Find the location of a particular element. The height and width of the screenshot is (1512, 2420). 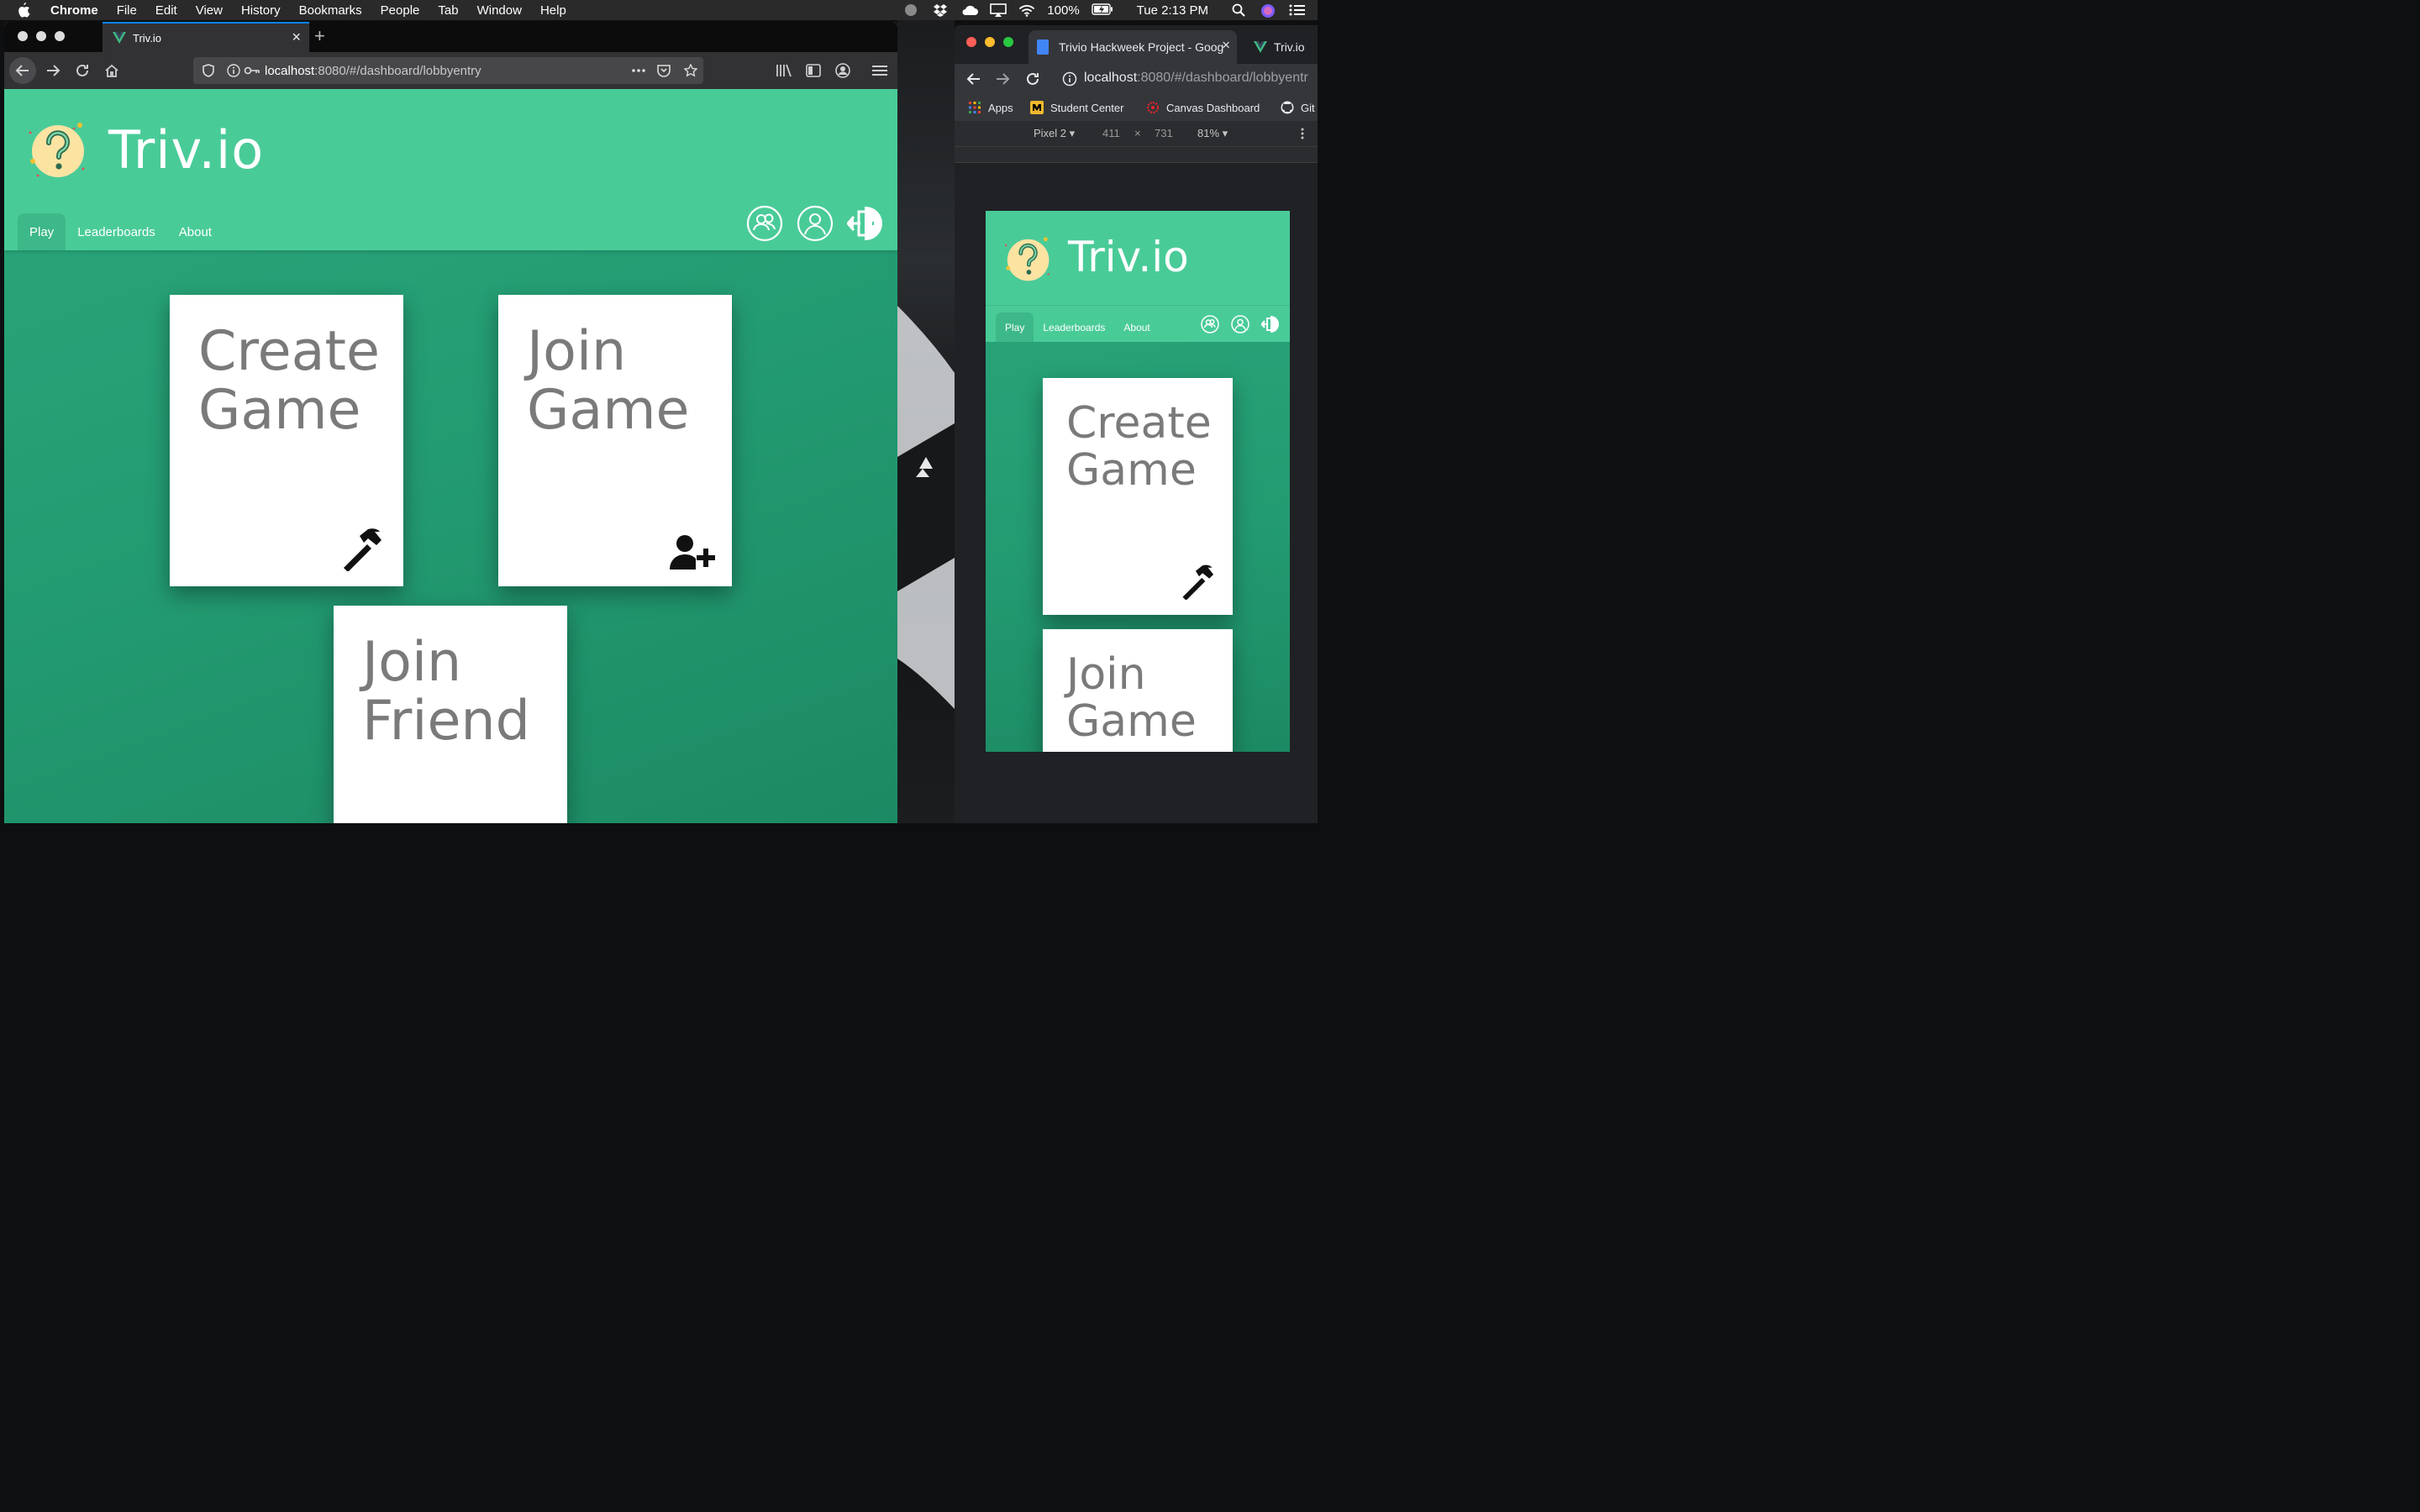

tracking-shield-icon is located at coordinates (208, 70).